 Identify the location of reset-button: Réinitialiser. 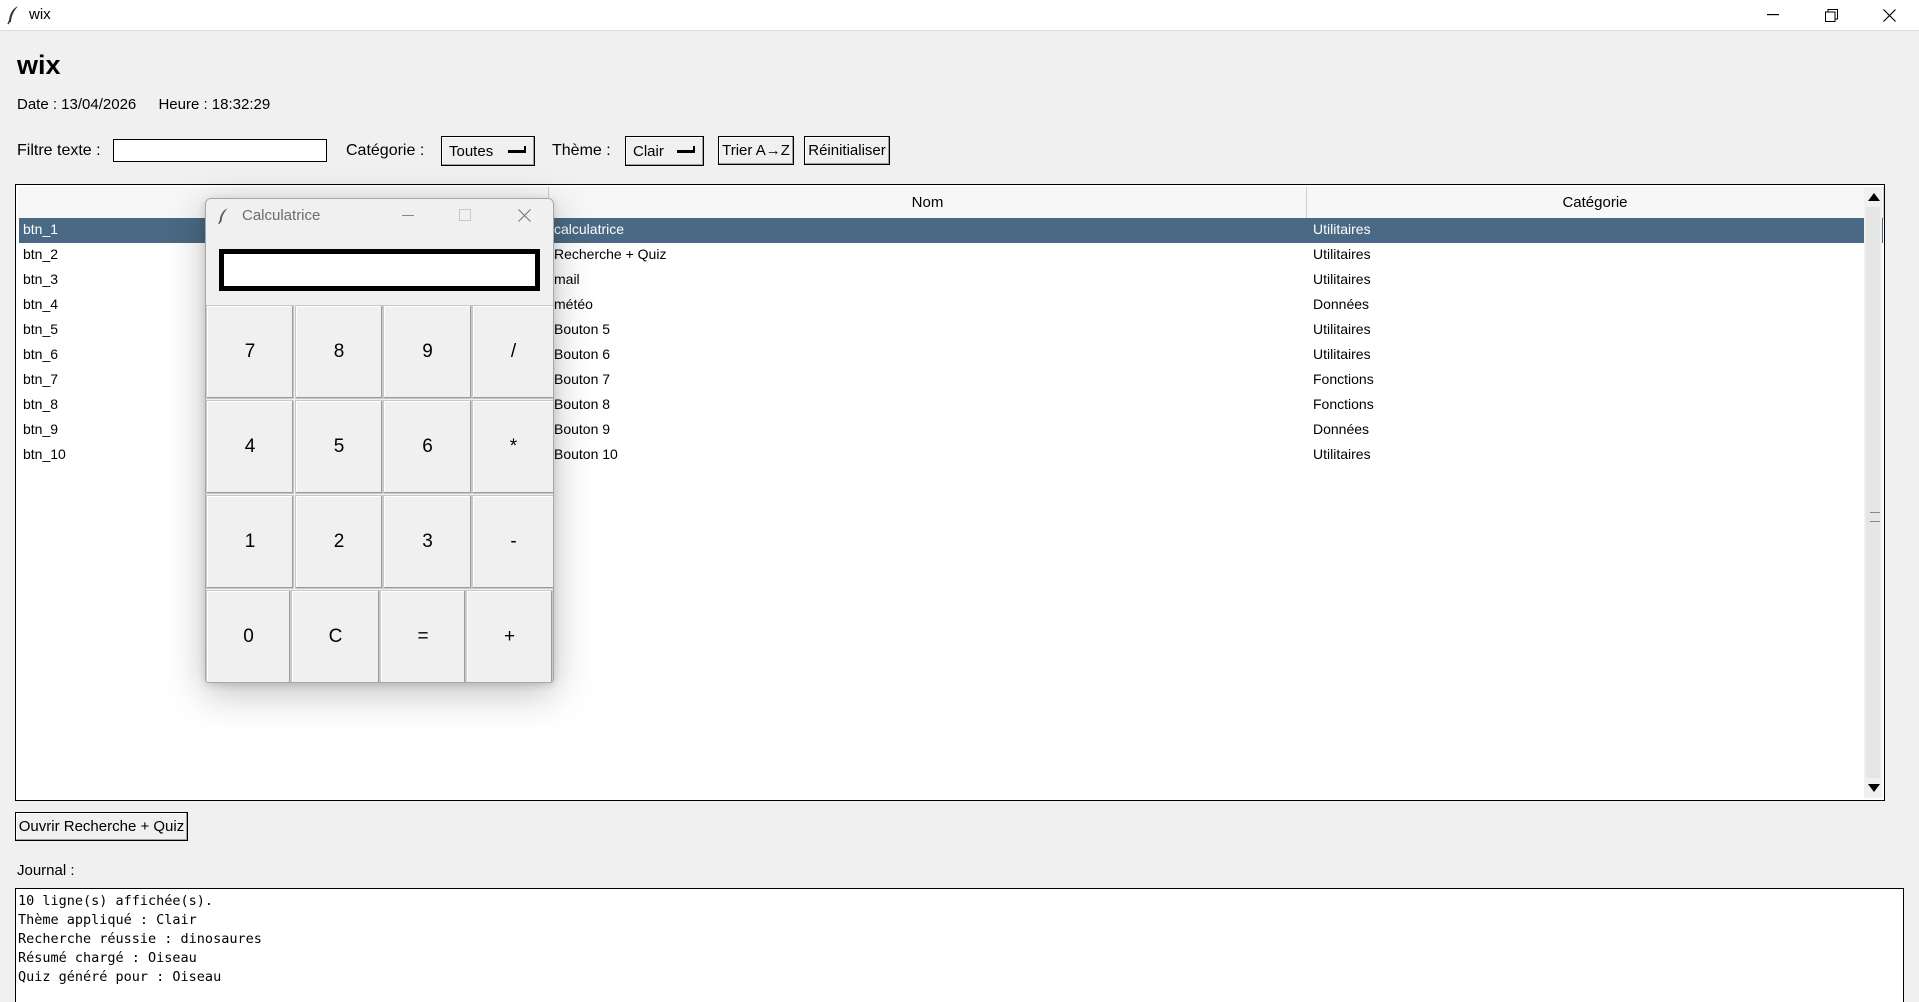
(847, 150).